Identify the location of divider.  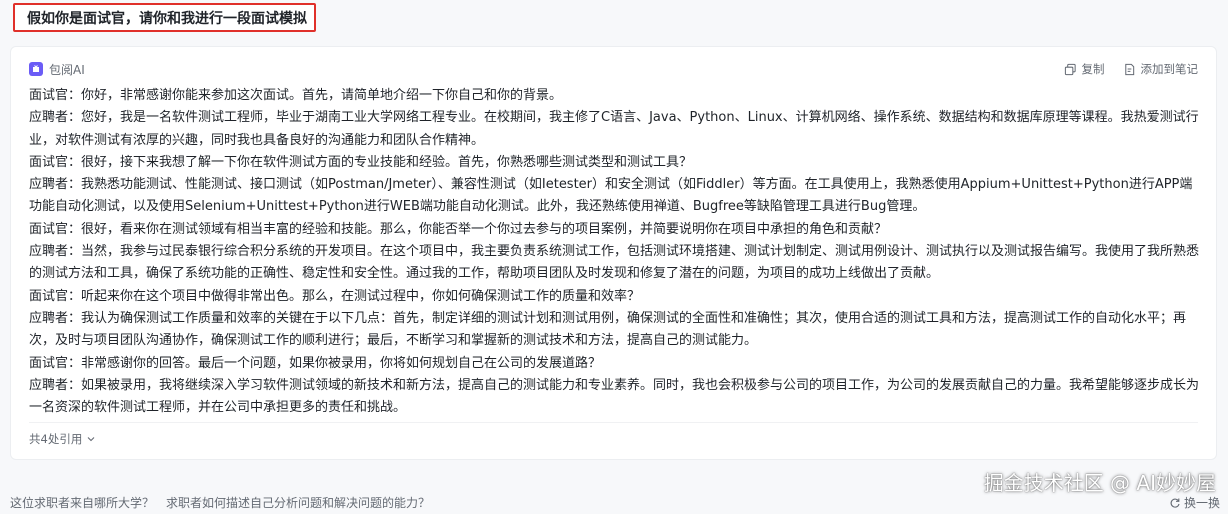
(613, 422).